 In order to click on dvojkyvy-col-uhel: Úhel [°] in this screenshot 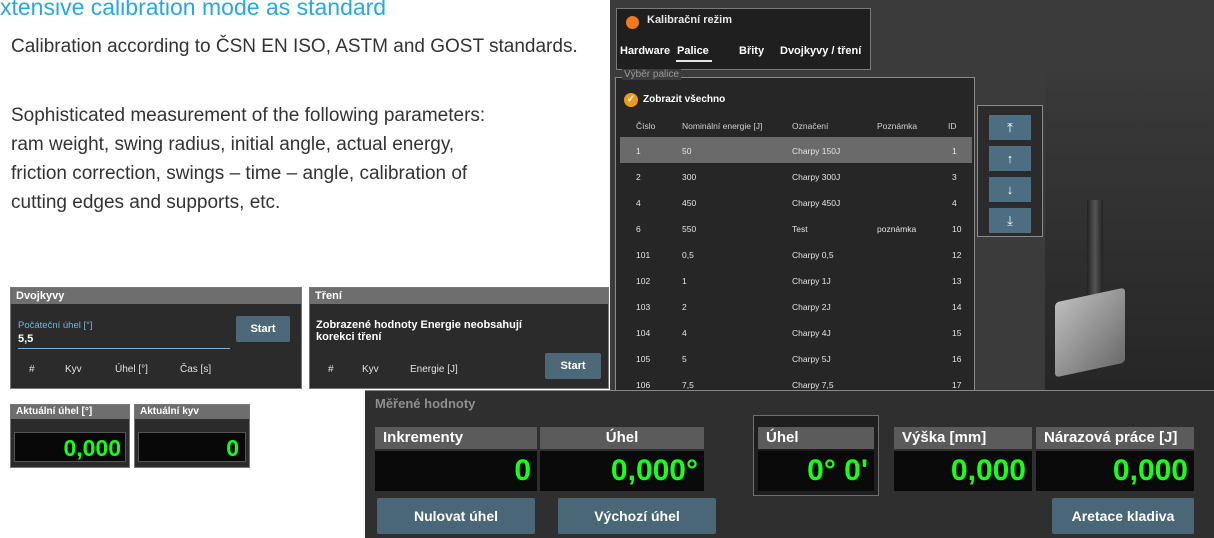, I will do `click(131, 369)`.